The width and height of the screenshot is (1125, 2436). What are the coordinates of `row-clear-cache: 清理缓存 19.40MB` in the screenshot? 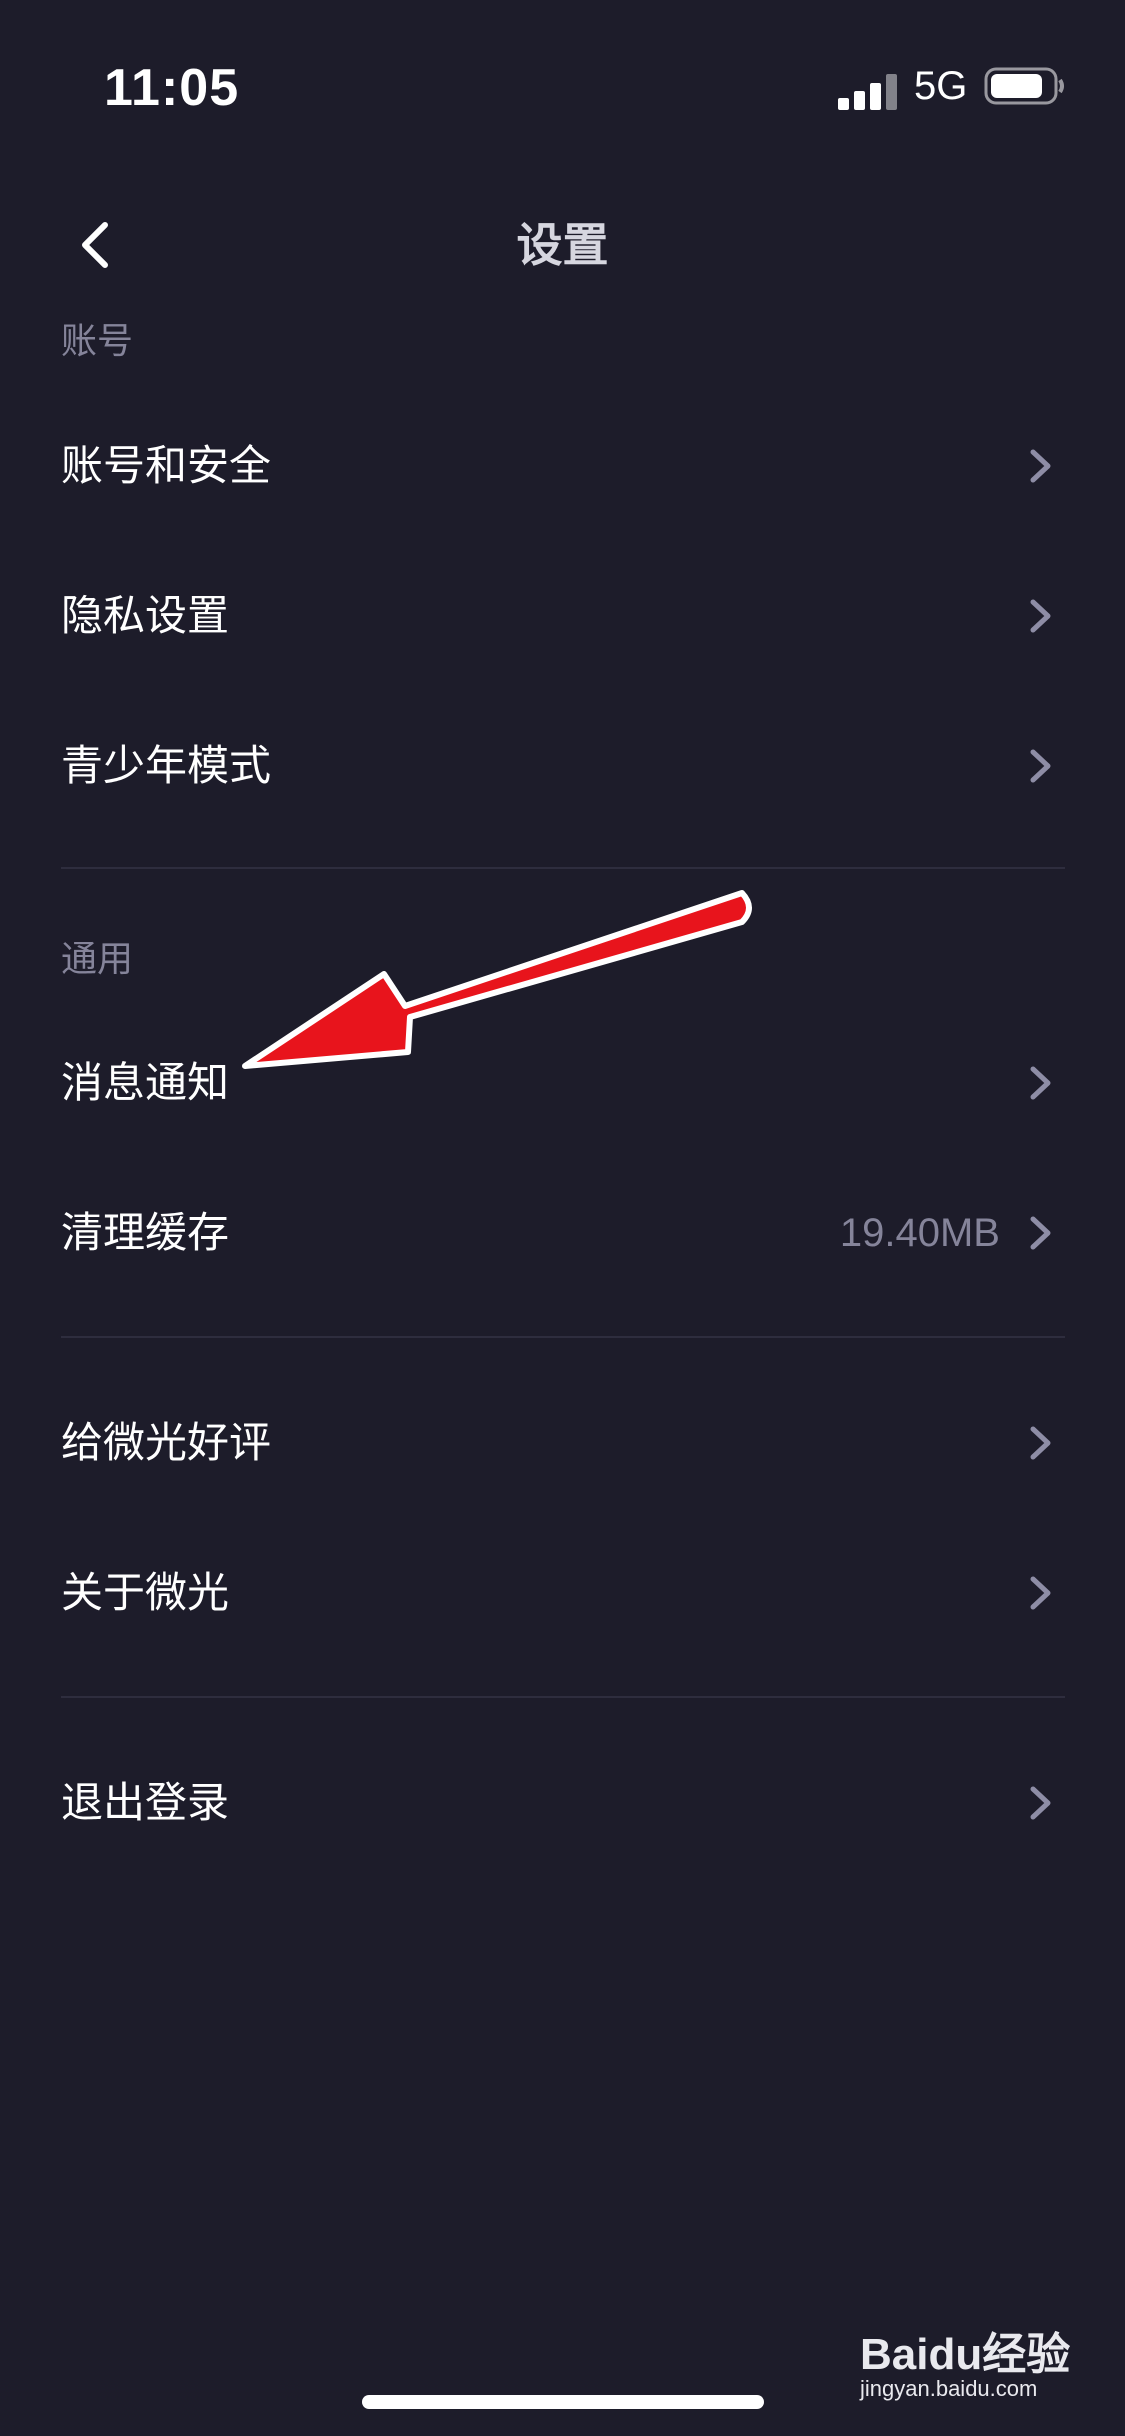 It's located at (562, 1233).